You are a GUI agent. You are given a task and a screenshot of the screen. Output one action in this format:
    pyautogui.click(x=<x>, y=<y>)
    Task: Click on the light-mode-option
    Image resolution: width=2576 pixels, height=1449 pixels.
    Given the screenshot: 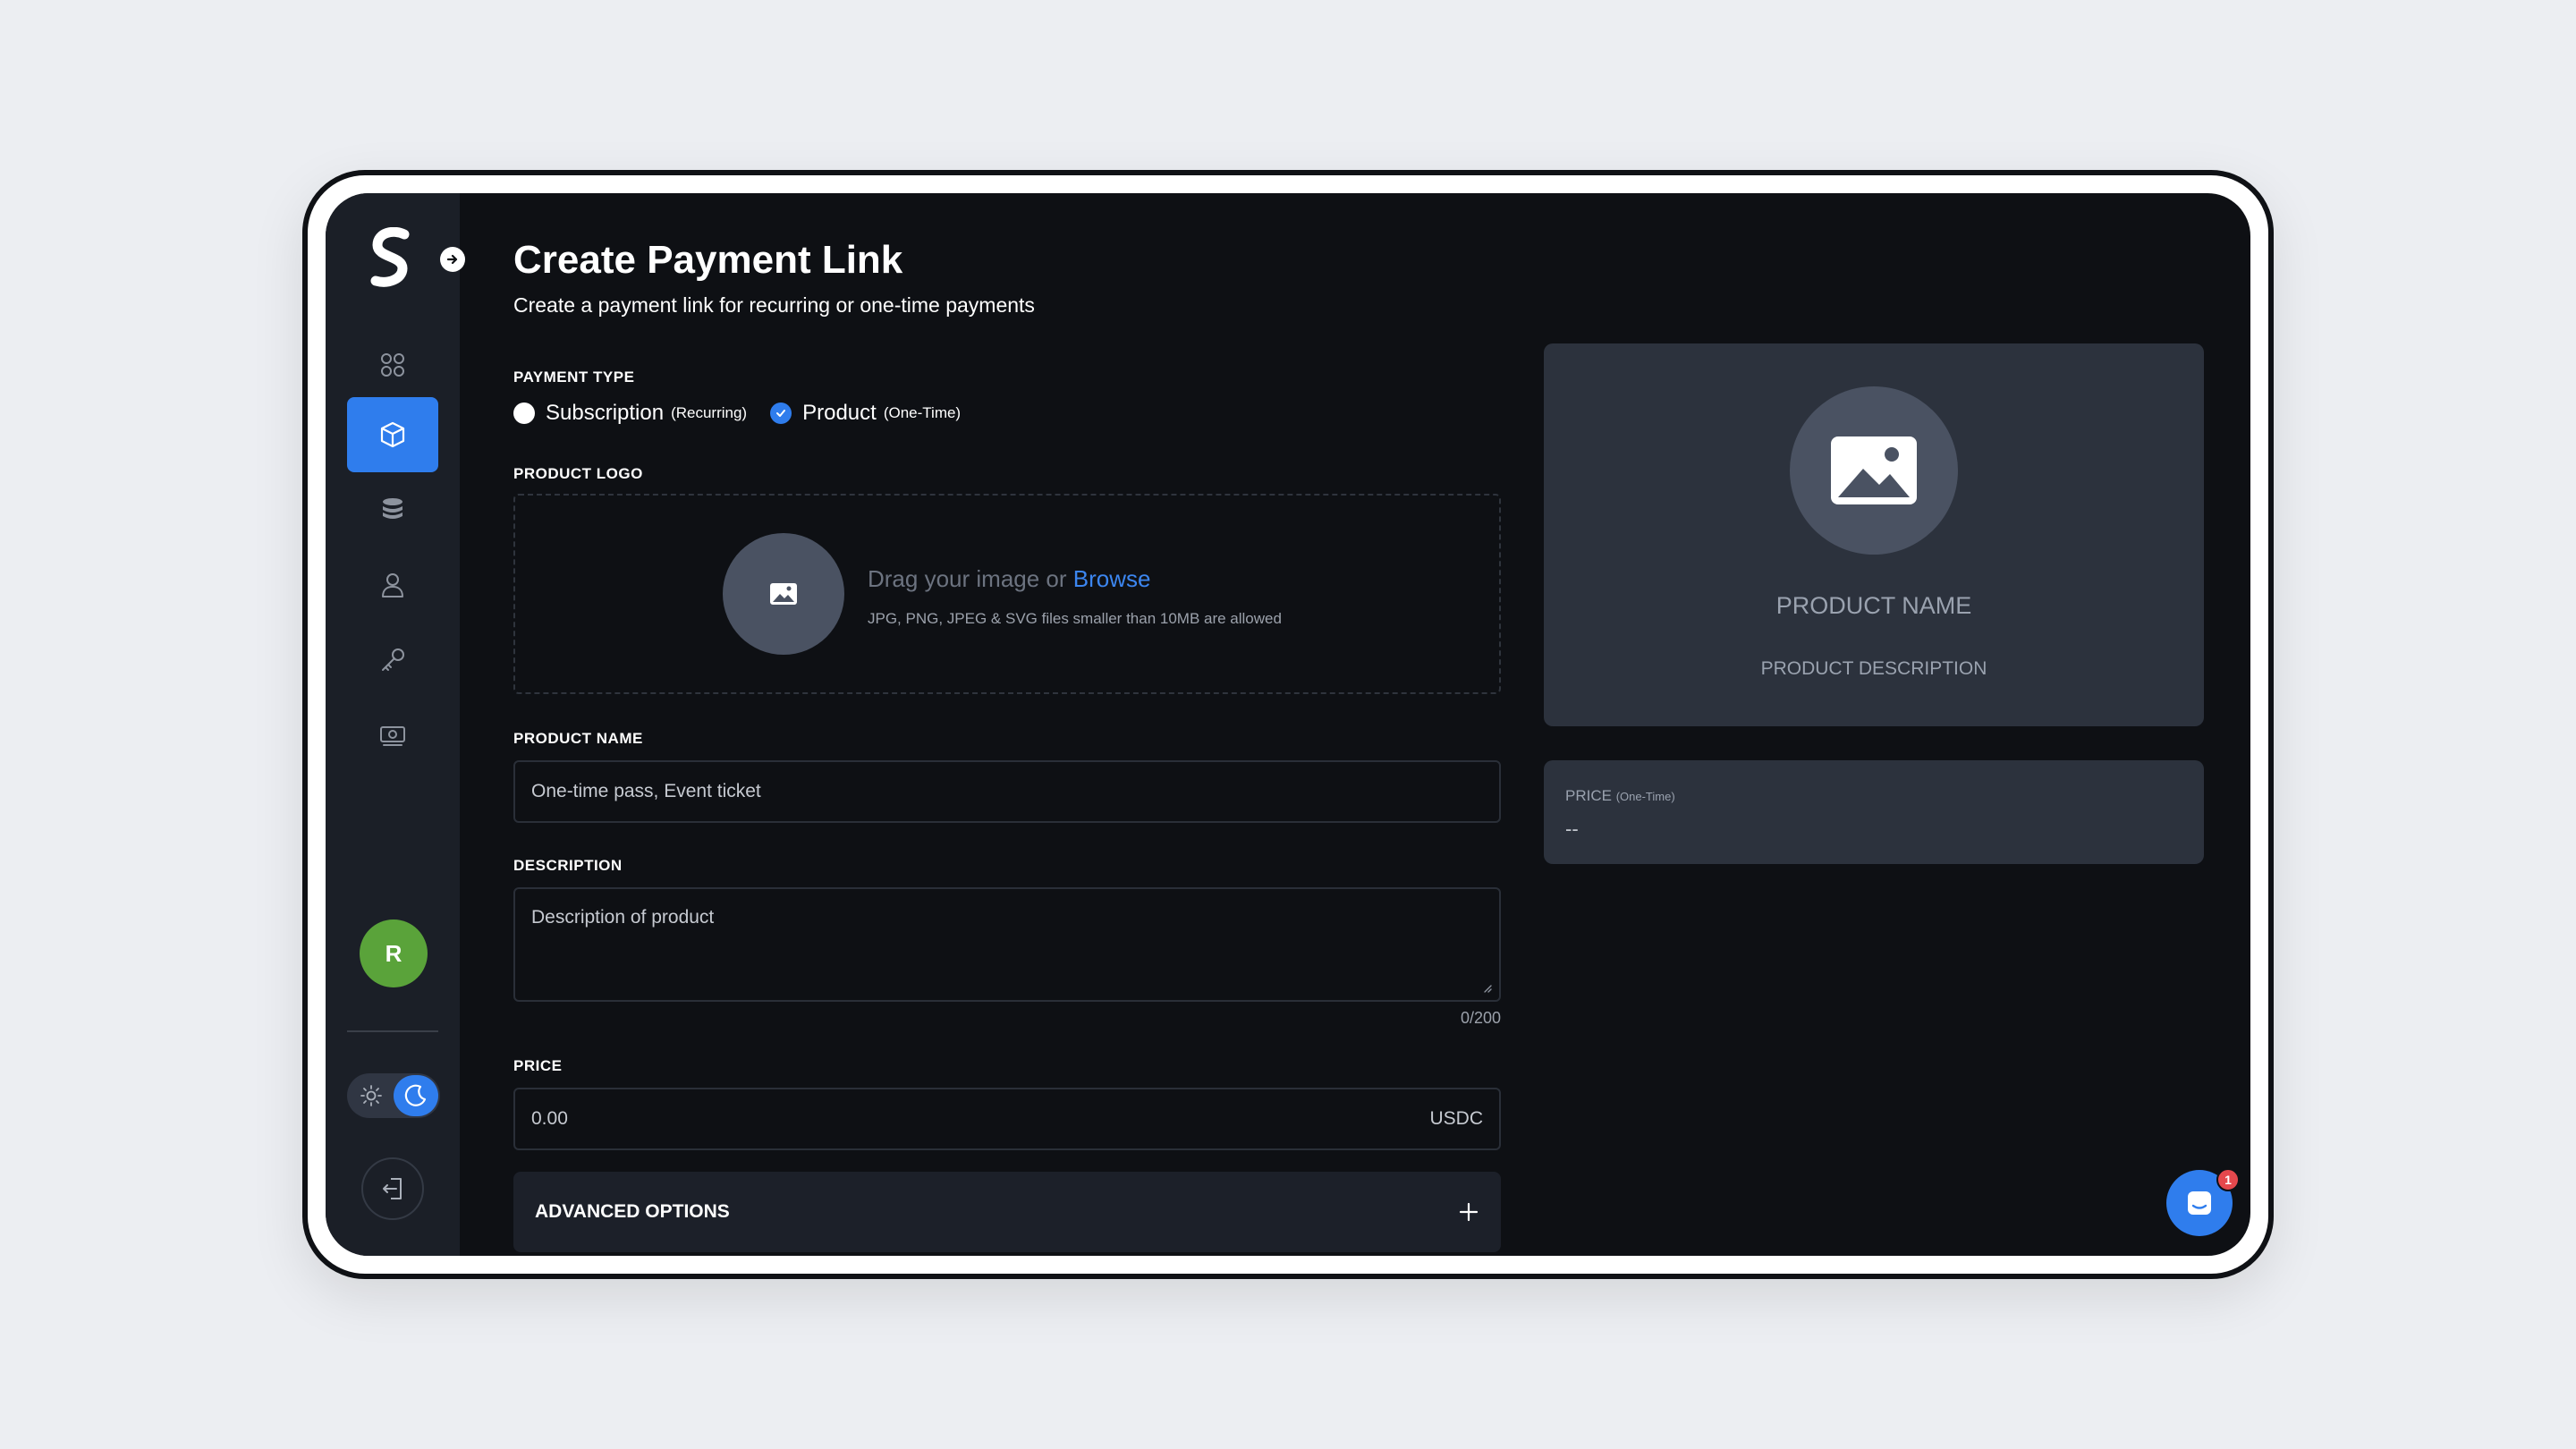 What is the action you would take?
    pyautogui.click(x=371, y=1095)
    